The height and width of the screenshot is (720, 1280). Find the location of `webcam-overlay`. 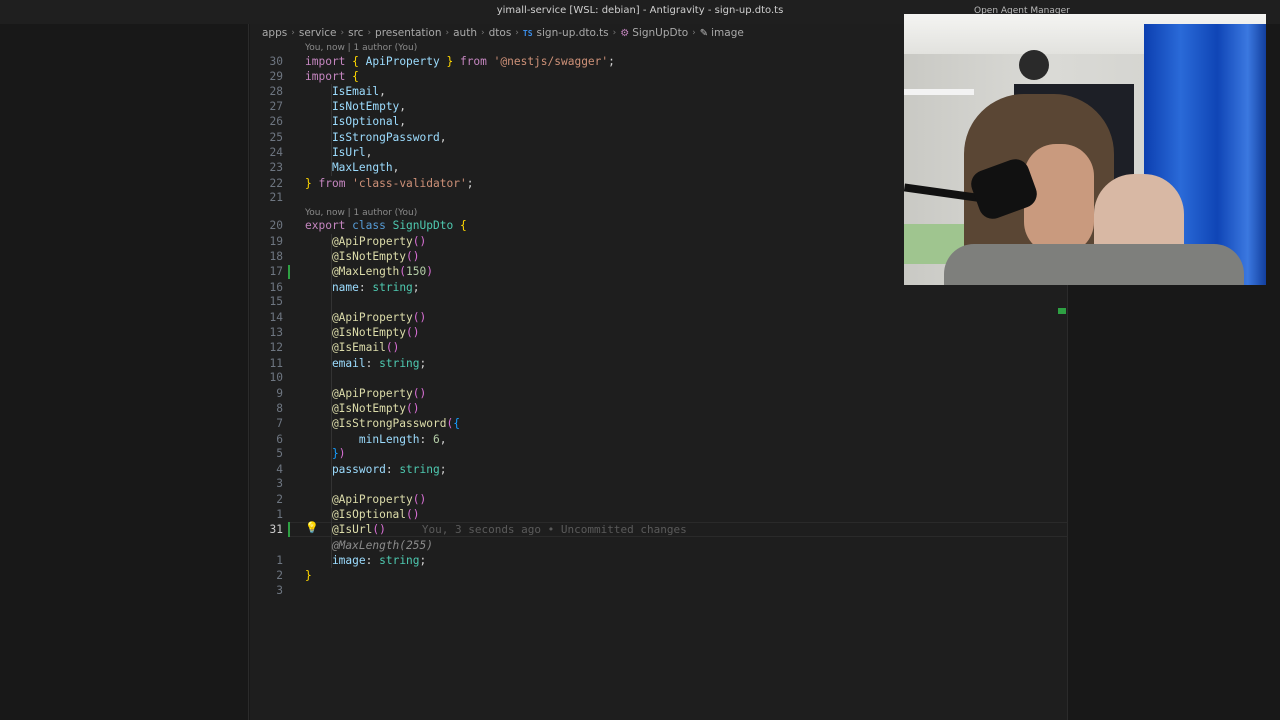

webcam-overlay is located at coordinates (1085, 149).